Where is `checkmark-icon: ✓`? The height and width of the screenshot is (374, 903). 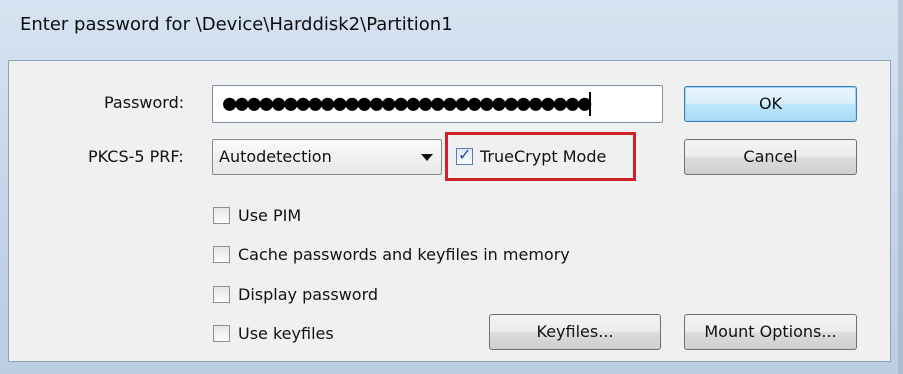 checkmark-icon: ✓ is located at coordinates (465, 154).